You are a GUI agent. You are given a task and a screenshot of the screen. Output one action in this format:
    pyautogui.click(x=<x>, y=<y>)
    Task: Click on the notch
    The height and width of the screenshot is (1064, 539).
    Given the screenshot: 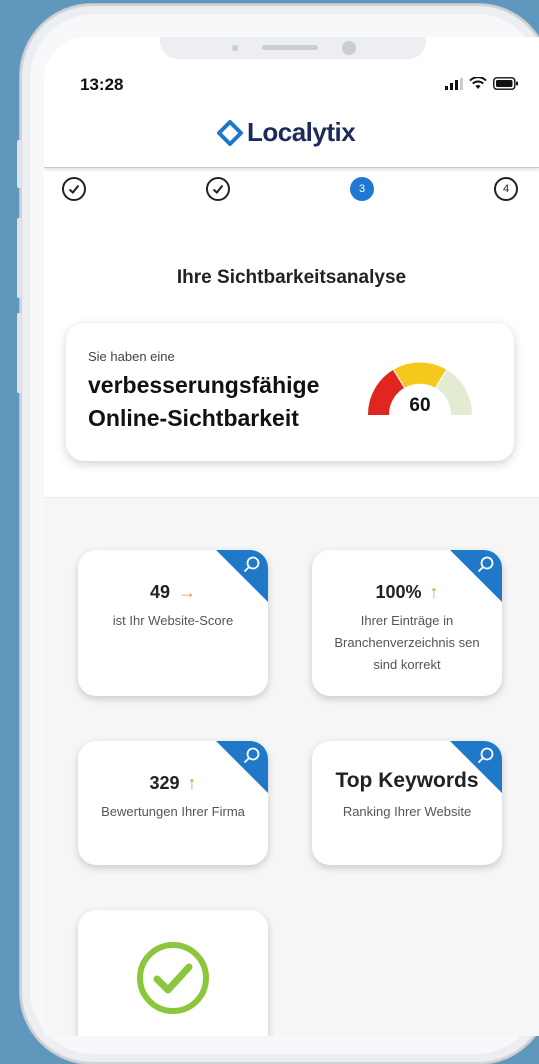 What is the action you would take?
    pyautogui.click(x=293, y=48)
    